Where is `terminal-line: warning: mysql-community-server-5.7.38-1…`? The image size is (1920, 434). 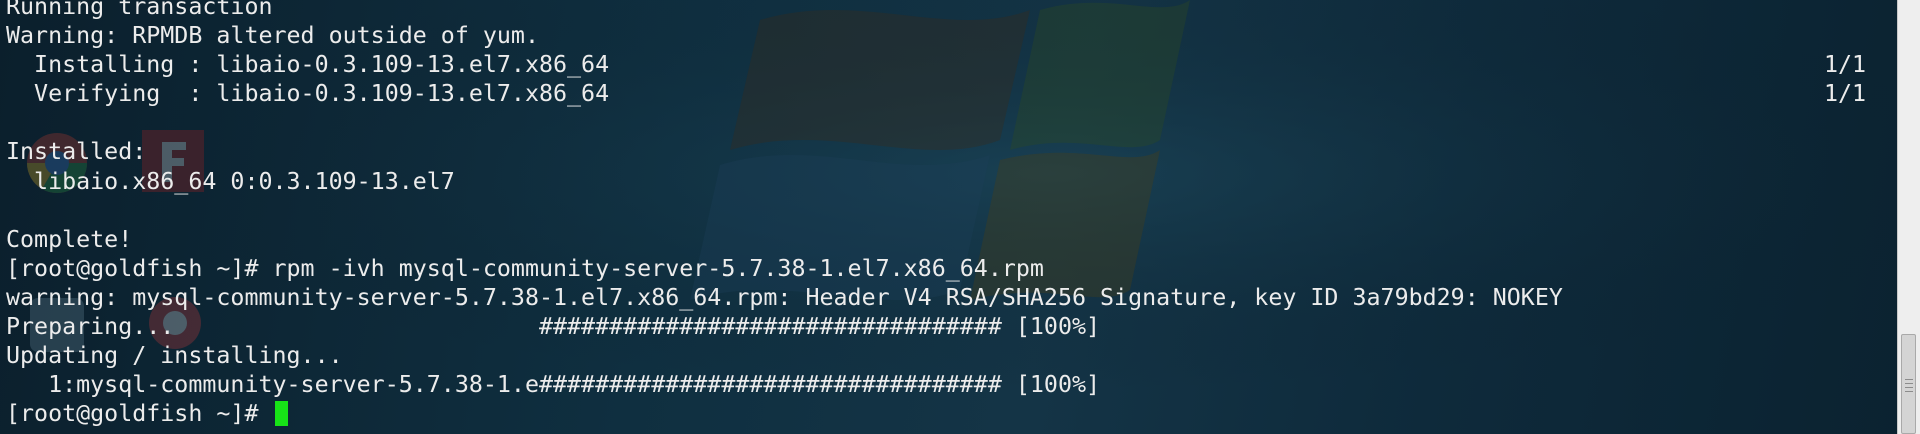
terminal-line: warning: mysql-community-server-5.7.38-1… is located at coordinates (784, 297).